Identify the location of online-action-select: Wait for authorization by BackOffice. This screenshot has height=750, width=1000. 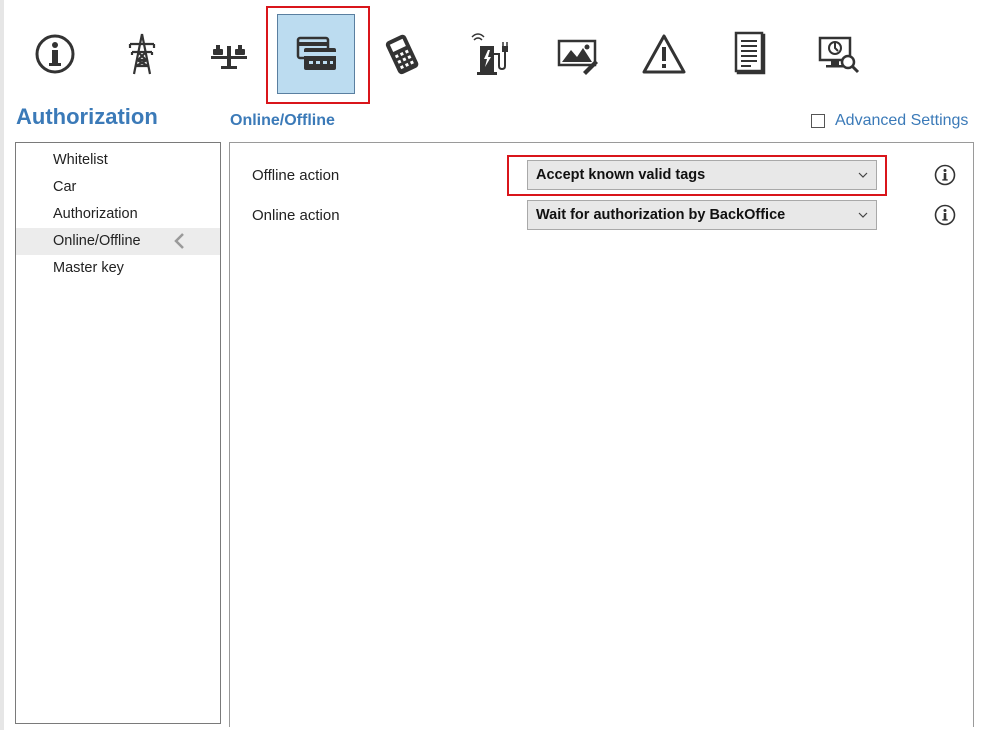
(702, 215).